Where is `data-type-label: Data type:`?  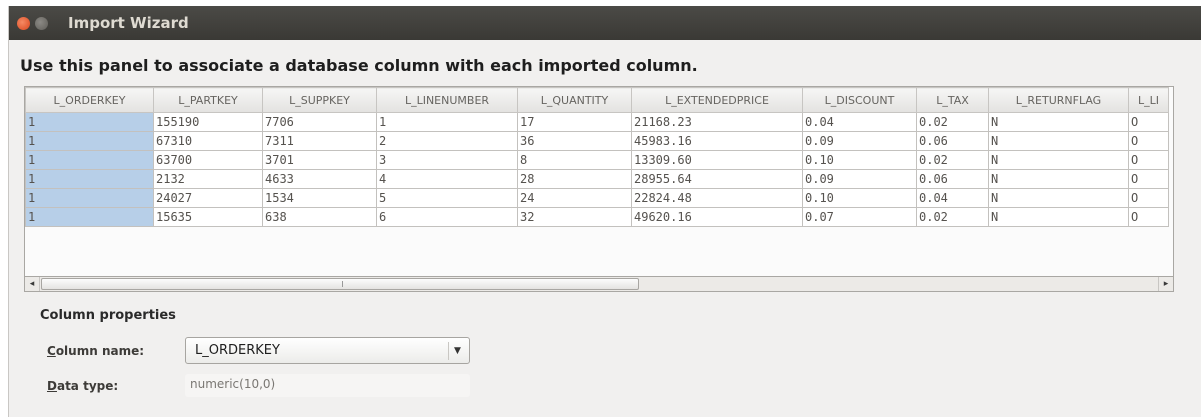 data-type-label: Data type: is located at coordinates (82, 386).